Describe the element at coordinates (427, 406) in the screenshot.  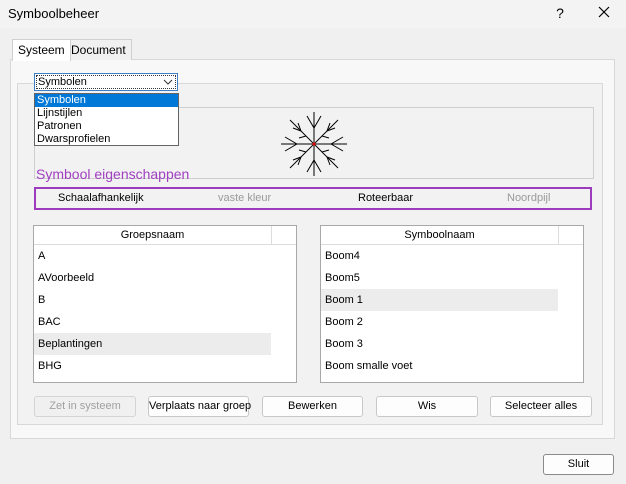
I see `wis-button: Wis` at that location.